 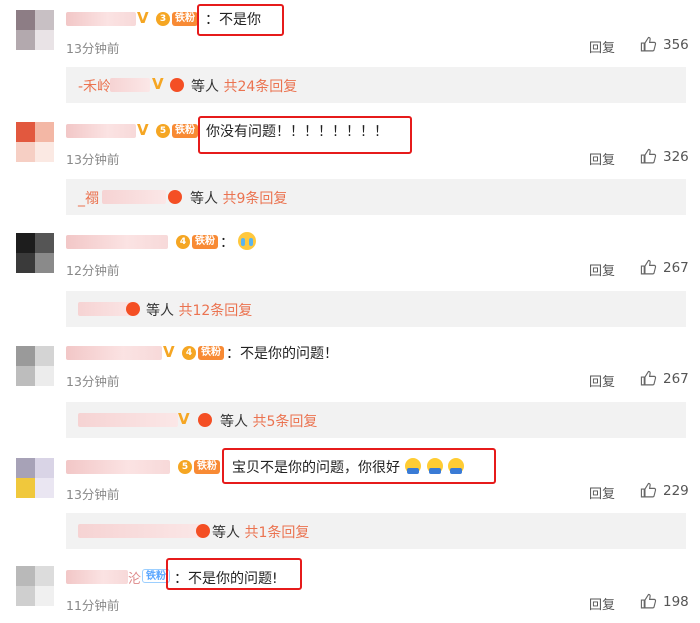 I want to click on sub-reply-summary: 等人 共5条回复, so click(x=268, y=421).